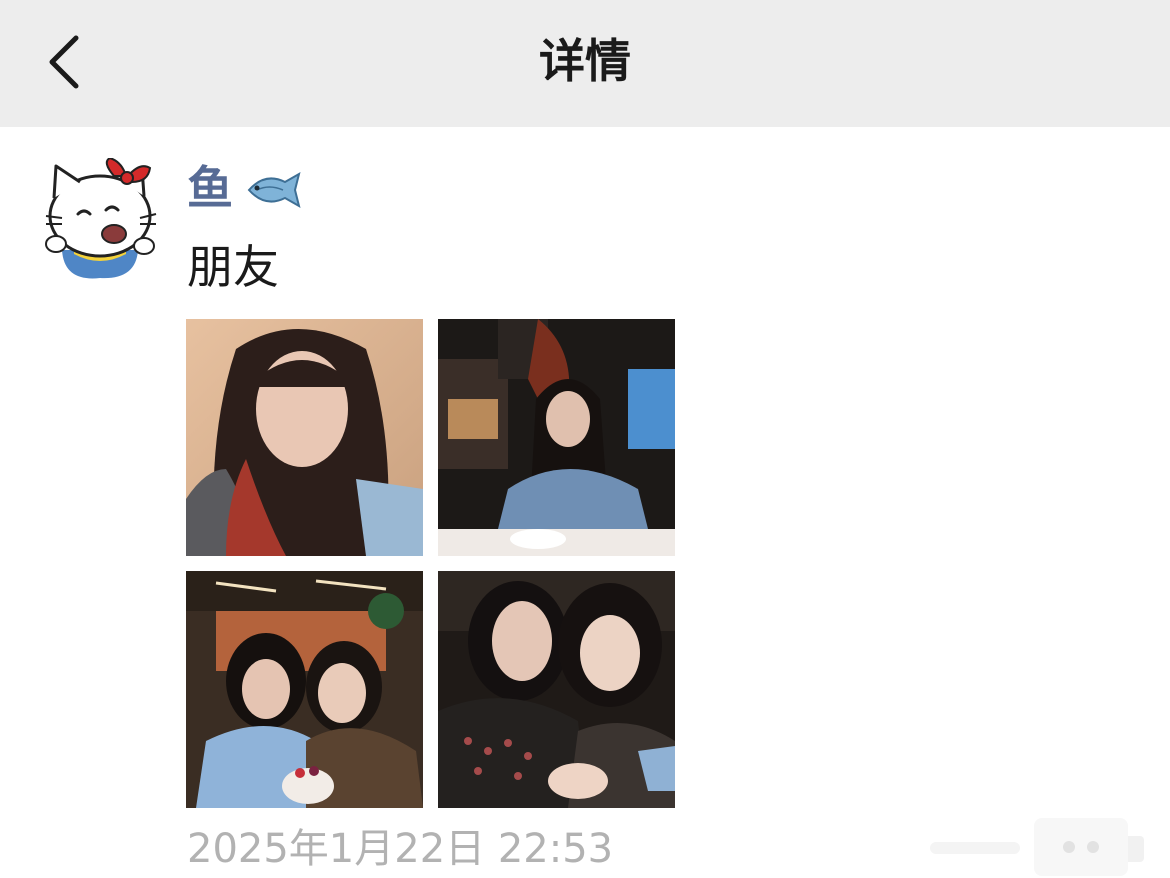 This screenshot has width=1170, height=878. What do you see at coordinates (400, 849) in the screenshot?
I see `post-timestamp: 2025年1月22日 22:53` at bounding box center [400, 849].